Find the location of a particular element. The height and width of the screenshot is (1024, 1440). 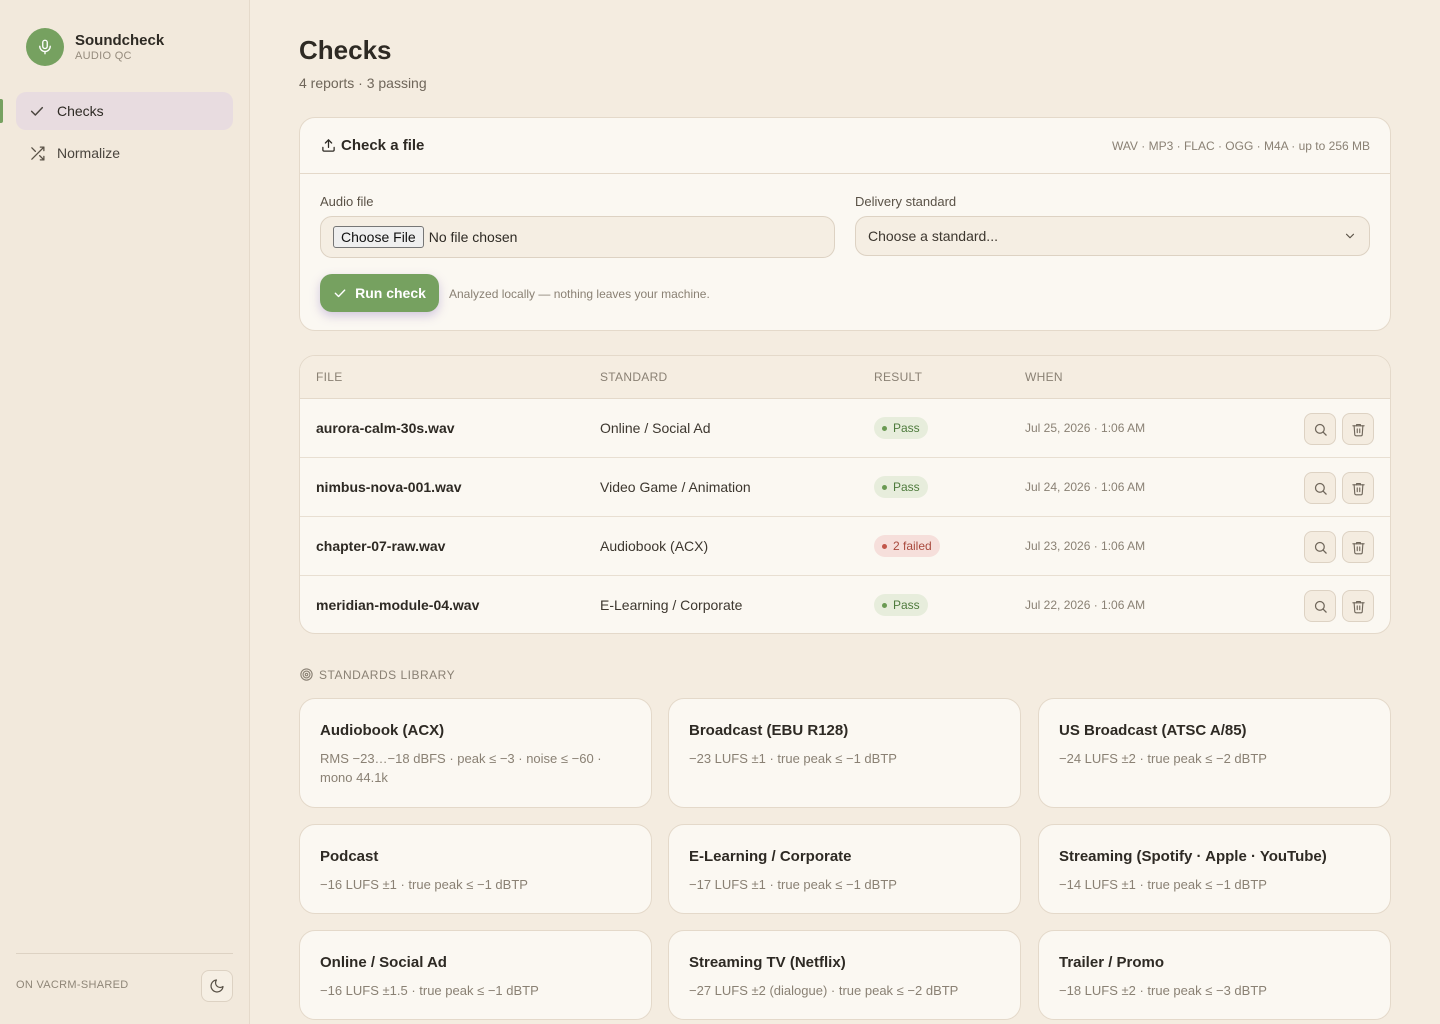

brand: Soundcheck AUDIO QC is located at coordinates (95, 47).